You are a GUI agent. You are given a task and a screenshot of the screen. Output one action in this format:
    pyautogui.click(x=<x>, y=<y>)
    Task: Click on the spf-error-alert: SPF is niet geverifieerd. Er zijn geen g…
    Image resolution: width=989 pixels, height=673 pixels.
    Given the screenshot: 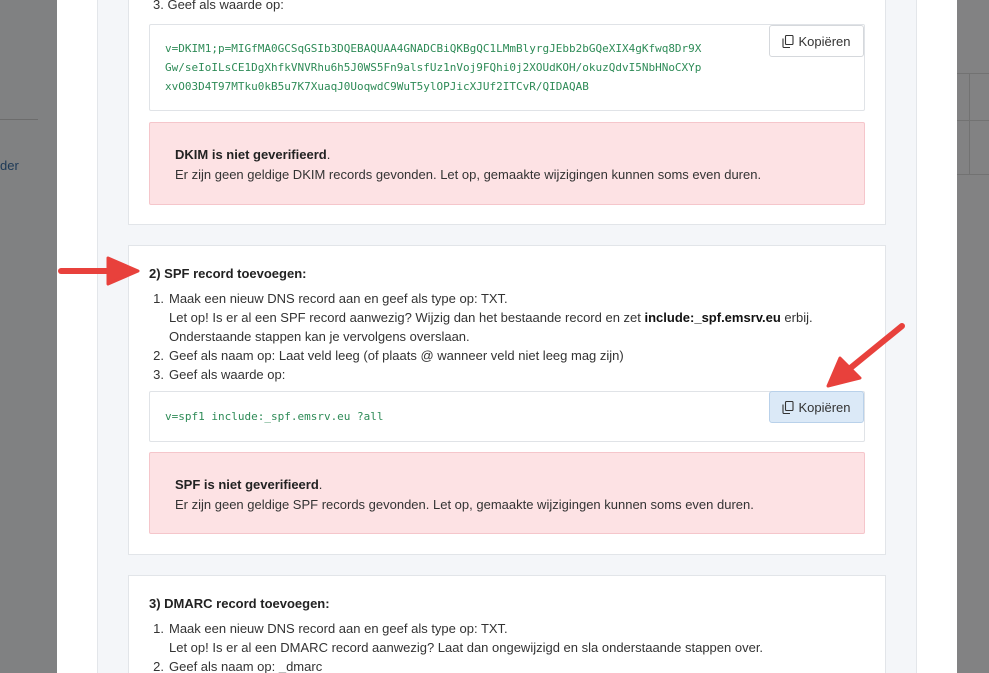 What is the action you would take?
    pyautogui.click(x=507, y=493)
    